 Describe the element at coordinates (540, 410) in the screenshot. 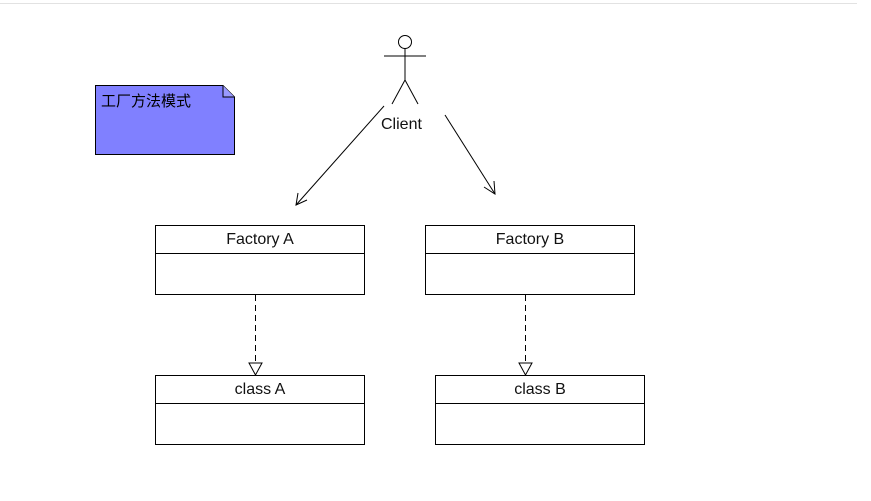

I see `class-box-class-b: class B` at that location.